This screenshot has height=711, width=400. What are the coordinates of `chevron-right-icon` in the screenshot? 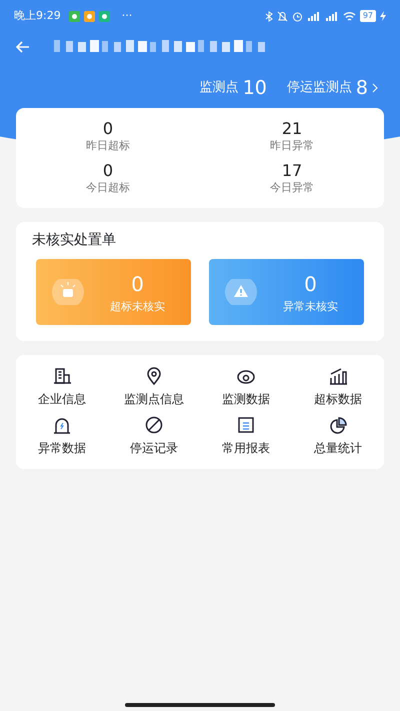 It's located at (375, 88).